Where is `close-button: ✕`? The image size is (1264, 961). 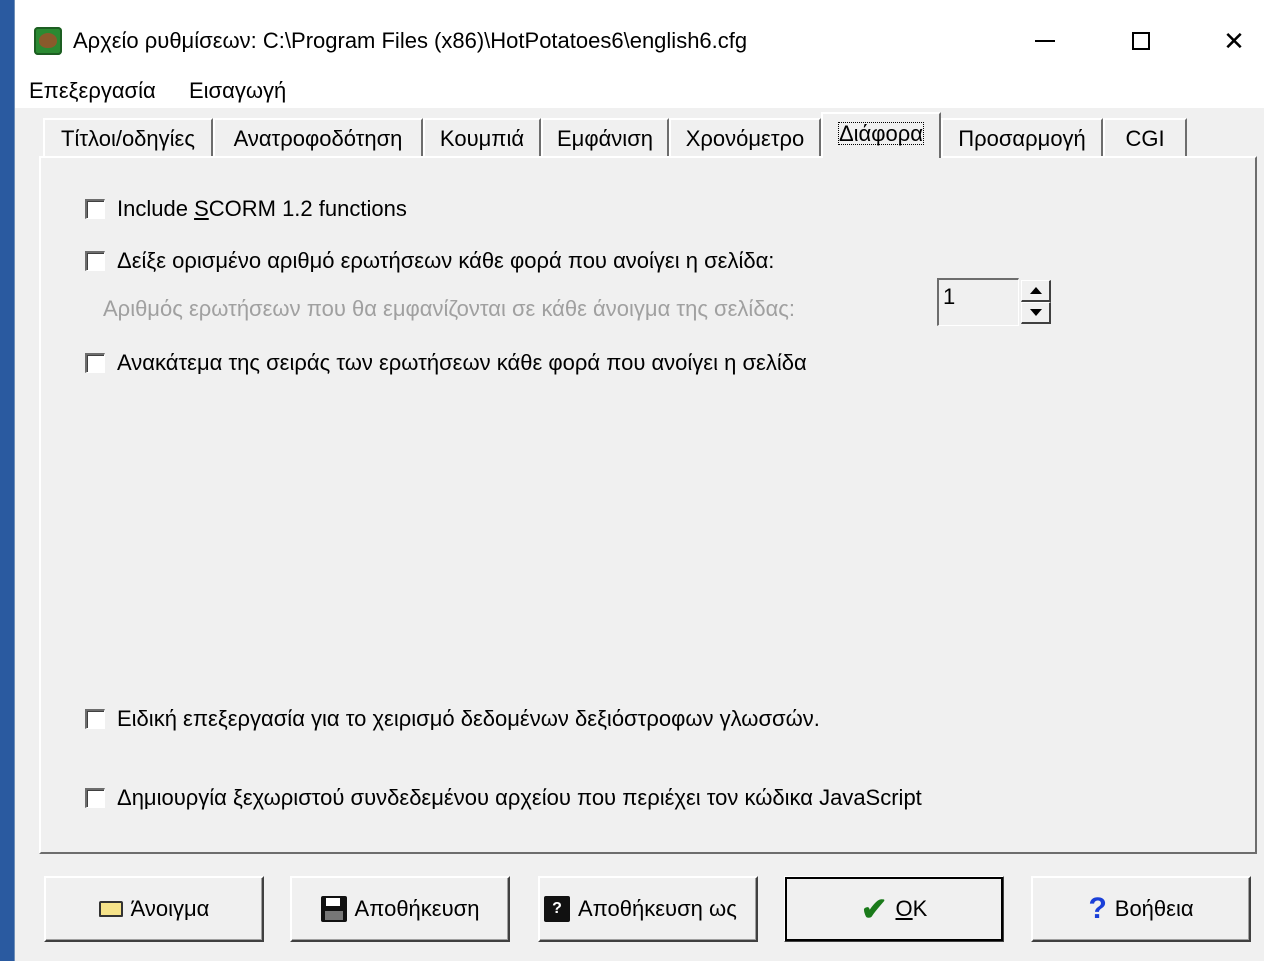
close-button: ✕ is located at coordinates (1234, 41).